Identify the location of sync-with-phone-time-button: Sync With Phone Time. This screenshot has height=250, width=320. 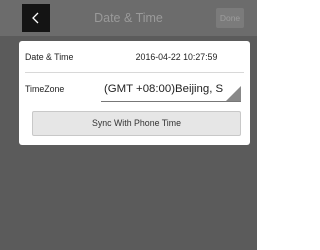
(136, 123).